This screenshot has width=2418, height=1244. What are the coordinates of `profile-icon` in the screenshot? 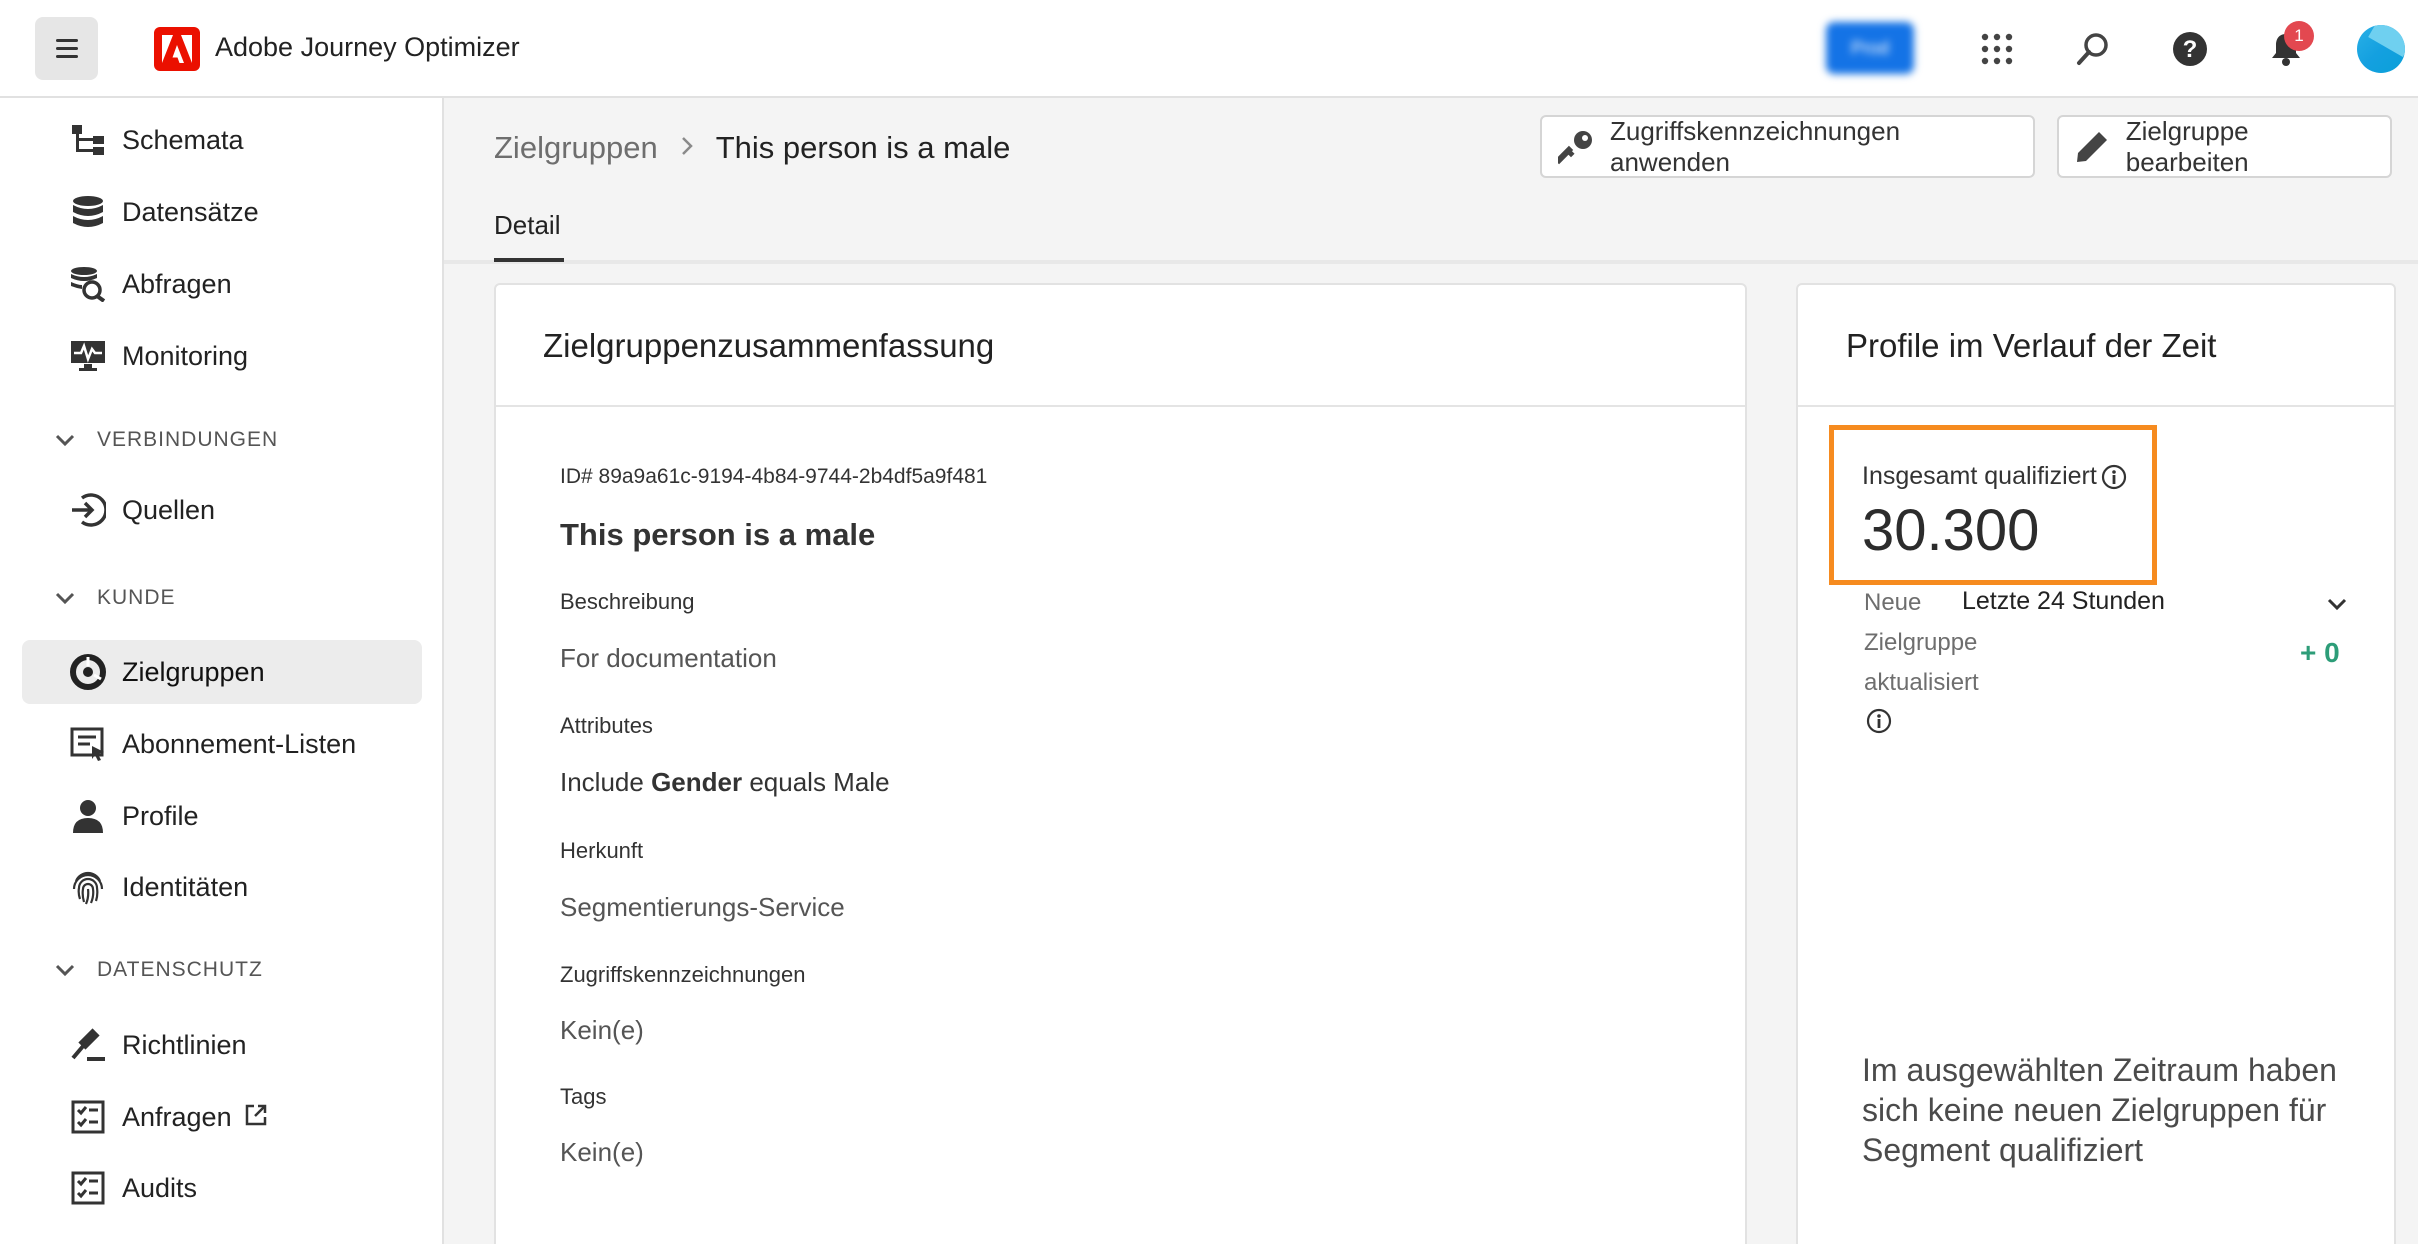 It's located at (88, 816).